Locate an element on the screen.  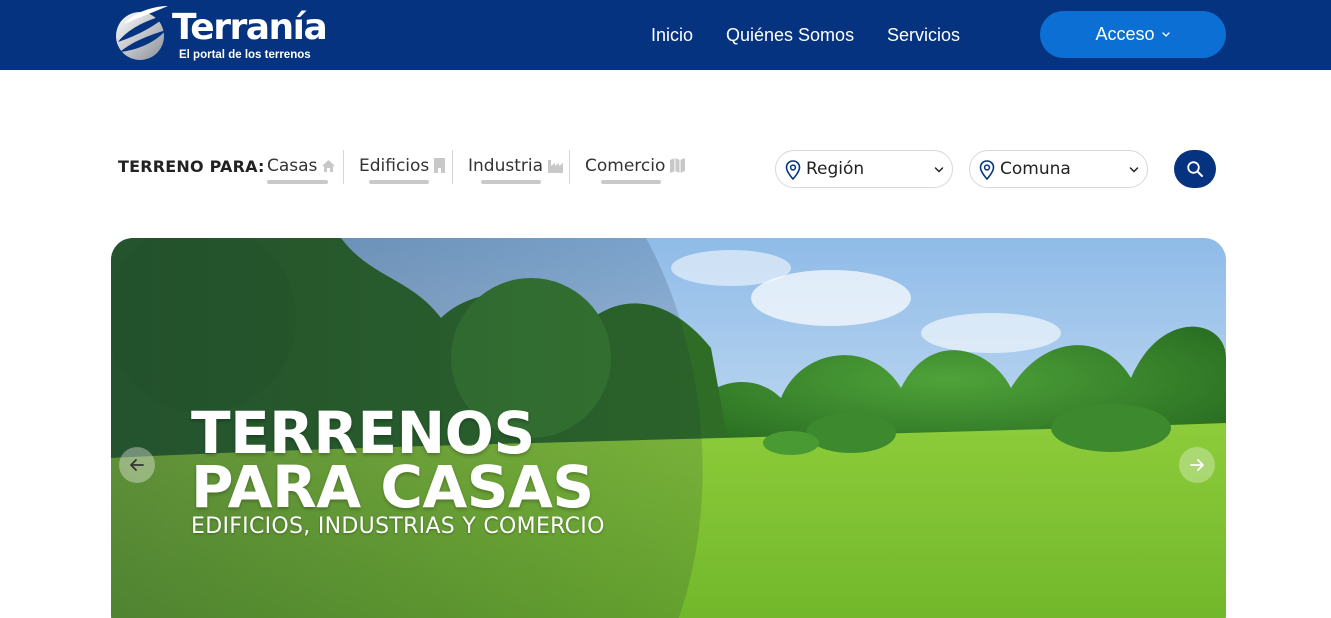
access-dropdown-button: Acceso is located at coordinates (1133, 34).